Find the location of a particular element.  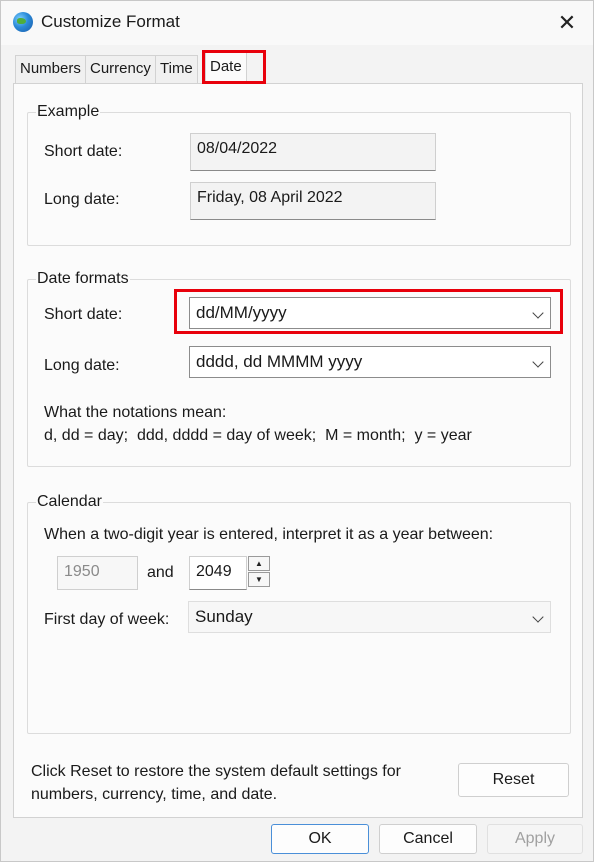

example-short-label: Short date: is located at coordinates (83, 151).